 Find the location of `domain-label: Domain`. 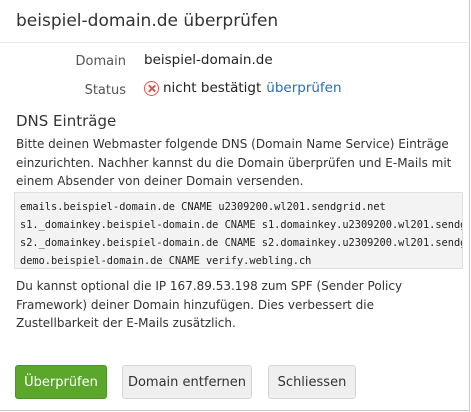

domain-label: Domain is located at coordinates (100, 61).